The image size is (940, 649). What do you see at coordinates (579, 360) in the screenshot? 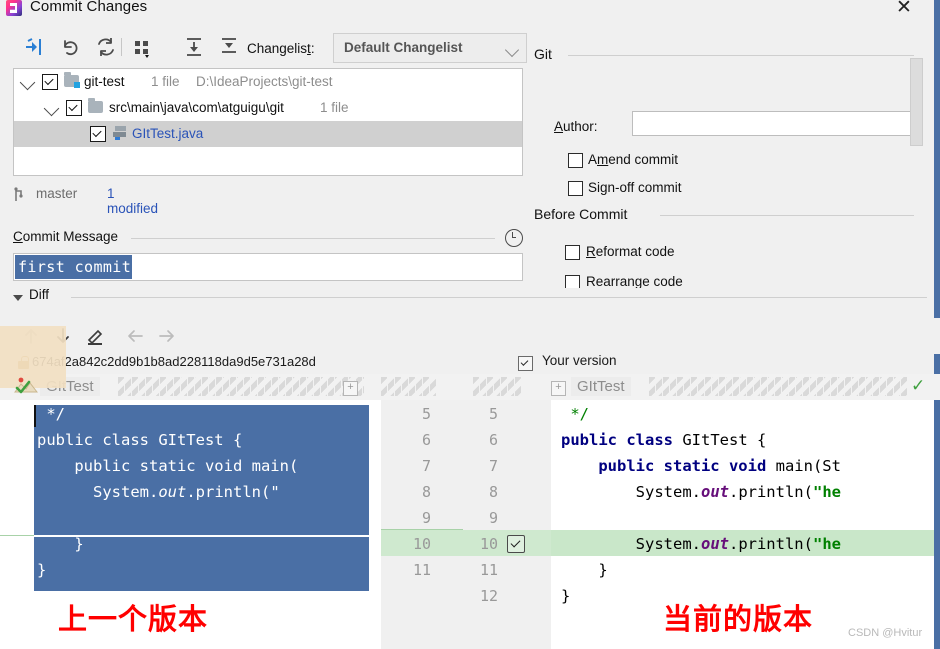
I see `your-version-label: Your version` at bounding box center [579, 360].